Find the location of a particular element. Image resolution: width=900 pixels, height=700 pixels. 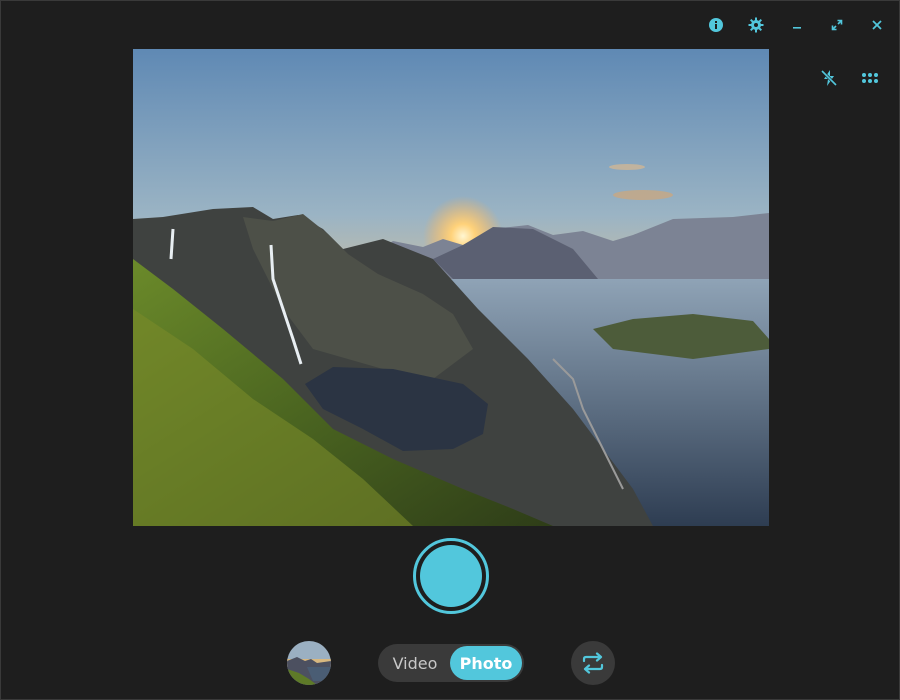

grid-icon is located at coordinates (870, 78).